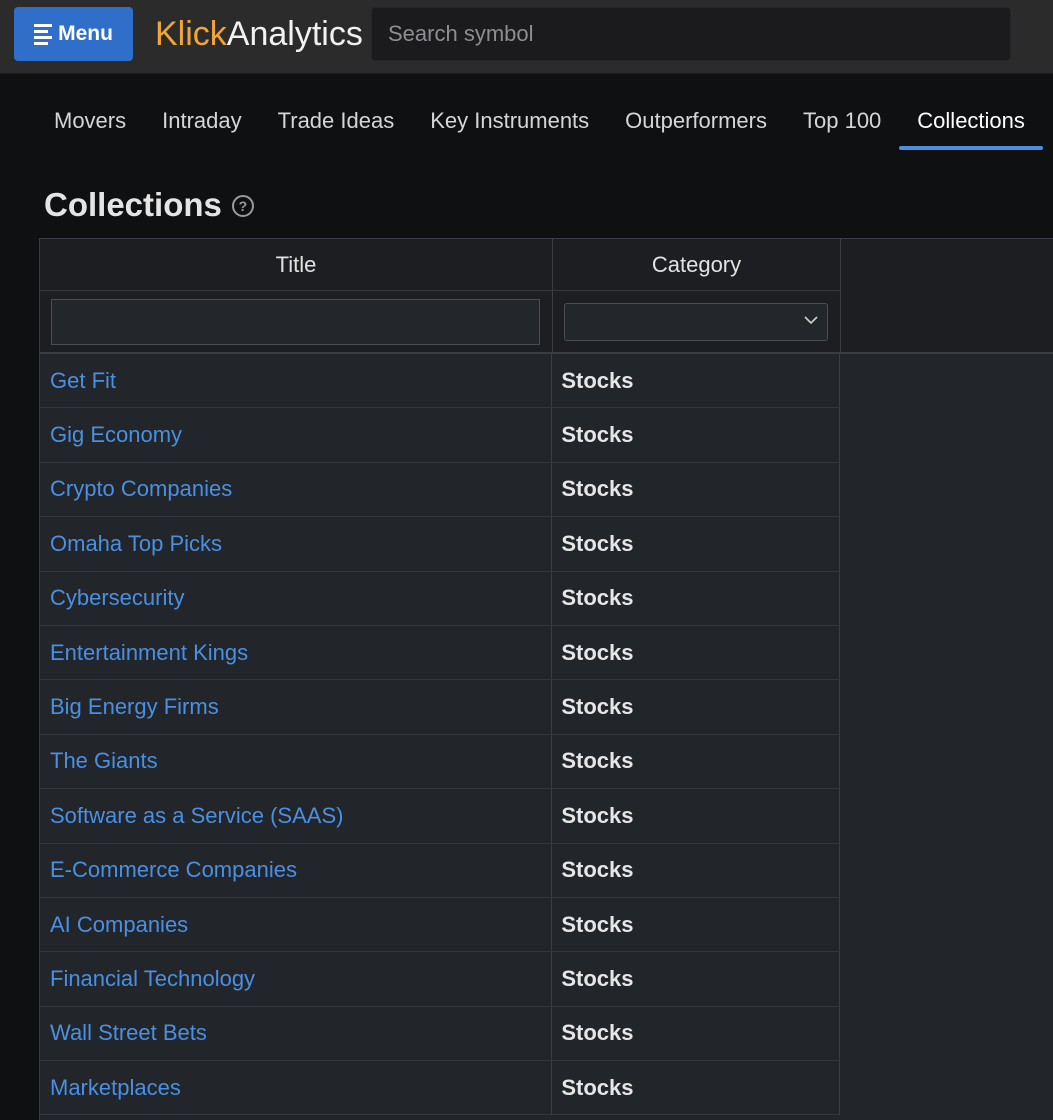 The image size is (1053, 1120). I want to click on table-row: E-Commerce Companies Stocks, so click(440, 870).